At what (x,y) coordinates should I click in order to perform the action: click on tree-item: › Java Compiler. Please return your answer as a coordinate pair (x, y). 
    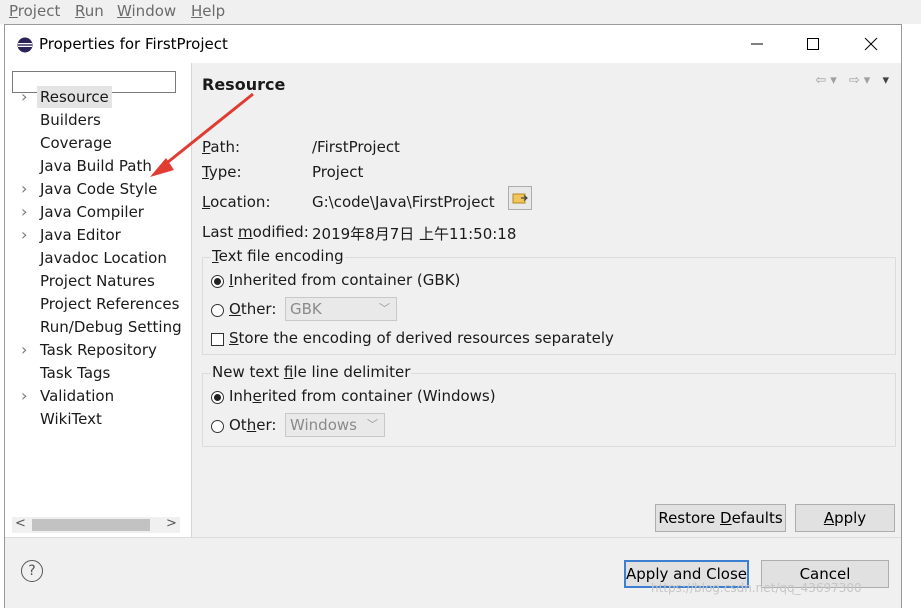
    Looking at the image, I should click on (98, 212).